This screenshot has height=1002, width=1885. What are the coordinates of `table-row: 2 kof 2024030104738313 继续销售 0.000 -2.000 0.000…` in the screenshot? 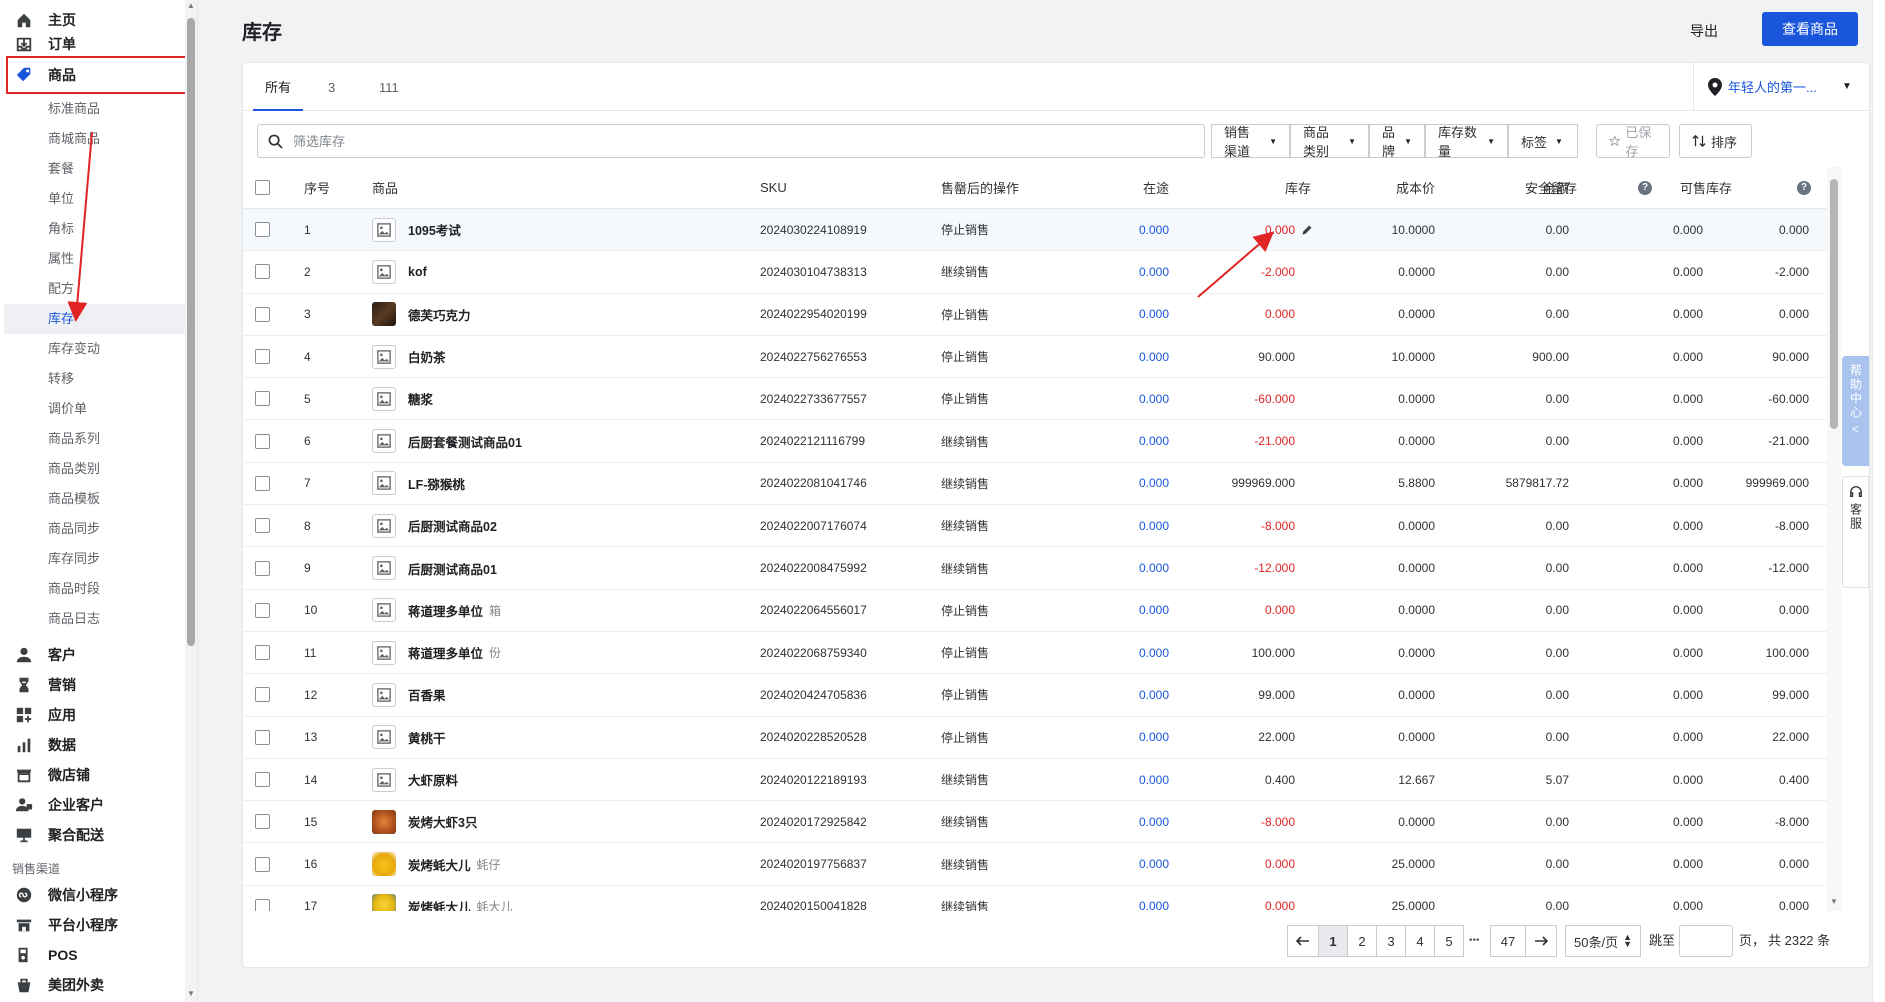 It's located at (1035, 272).